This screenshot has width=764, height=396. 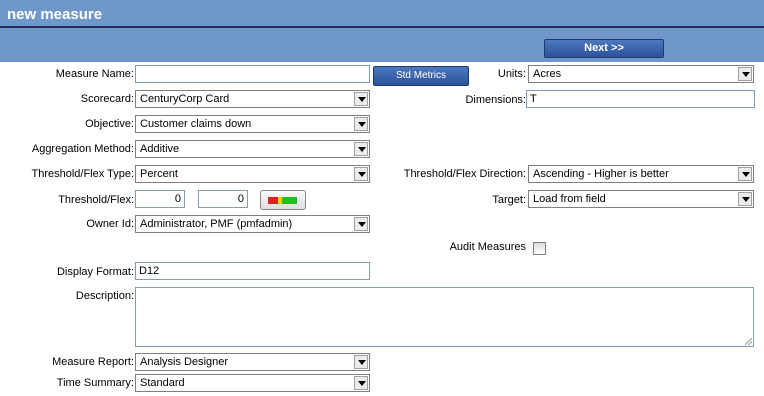 I want to click on objective-select: Customer claims down, so click(x=252, y=124).